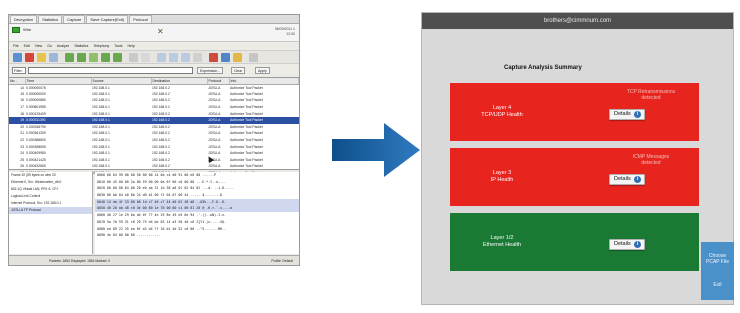 This screenshot has width=740, height=313. Describe the element at coordinates (39, 46) in the screenshot. I see `menu-view: View` at that location.